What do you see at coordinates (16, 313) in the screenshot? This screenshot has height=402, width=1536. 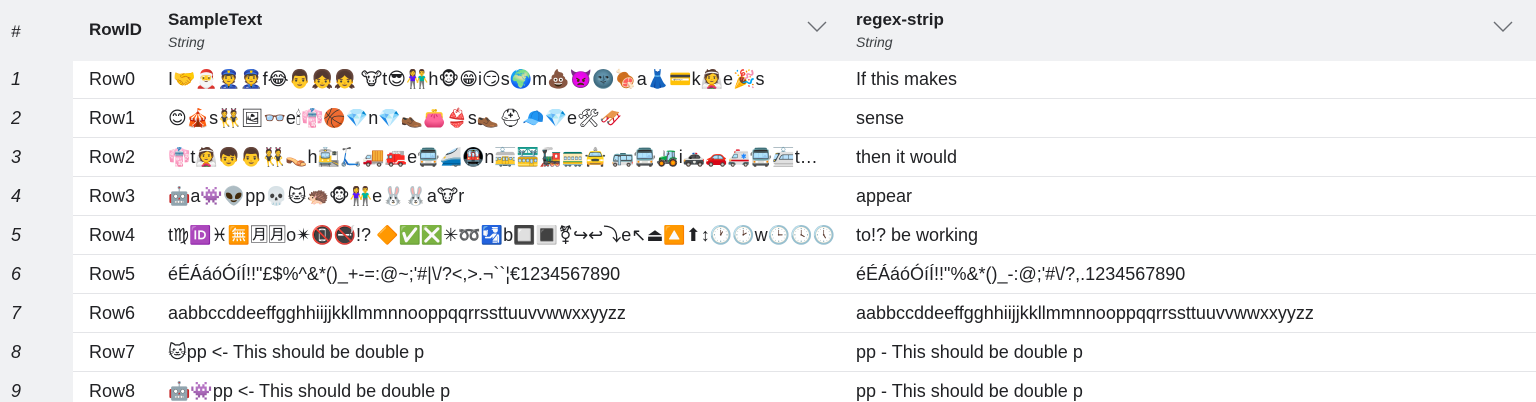 I see `row-index: 7` at bounding box center [16, 313].